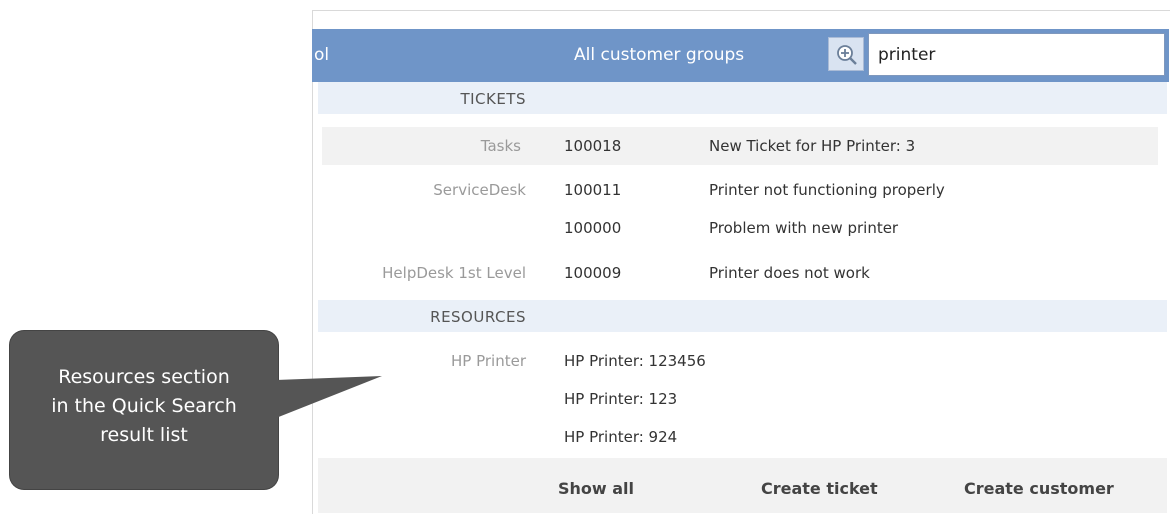  I want to click on ticket-description: Problem with new printer, so click(804, 228).